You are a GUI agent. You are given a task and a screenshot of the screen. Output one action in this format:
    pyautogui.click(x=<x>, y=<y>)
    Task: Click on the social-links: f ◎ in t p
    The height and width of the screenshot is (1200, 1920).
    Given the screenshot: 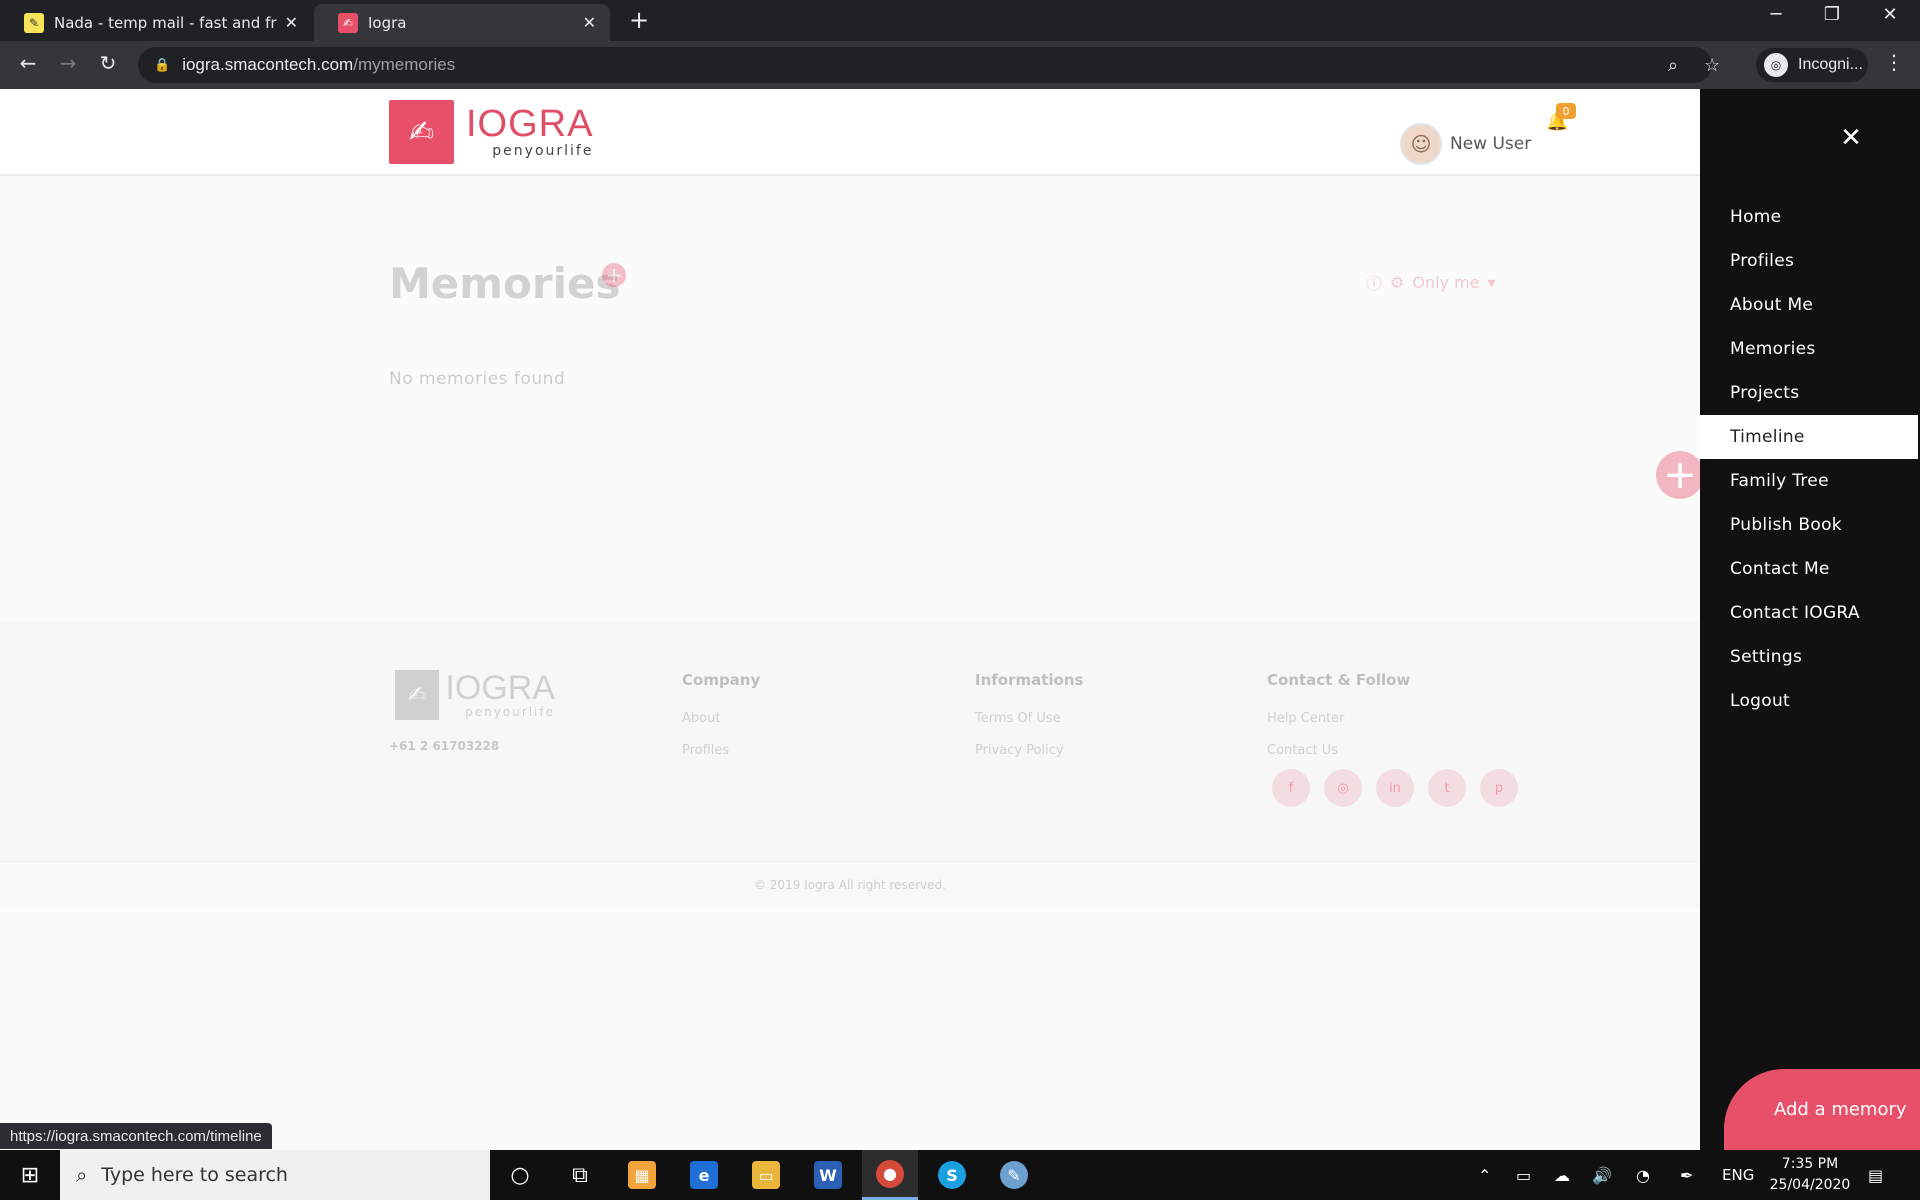 What is the action you would take?
    pyautogui.click(x=1402, y=788)
    